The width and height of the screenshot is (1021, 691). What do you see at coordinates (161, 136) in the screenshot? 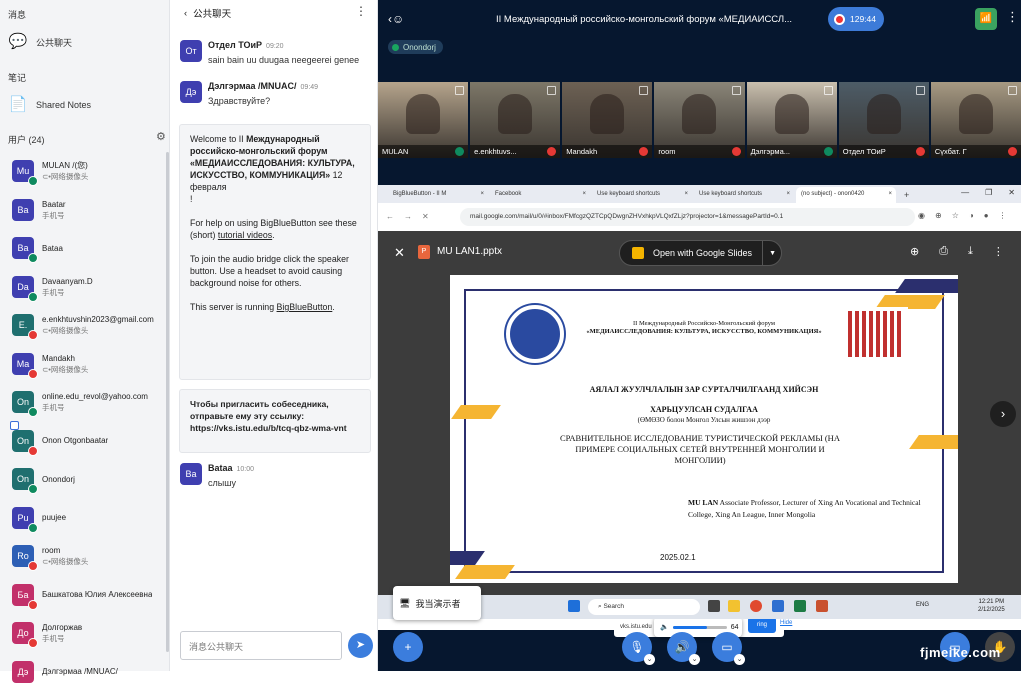
I see `gear-icon: ⚙` at bounding box center [161, 136].